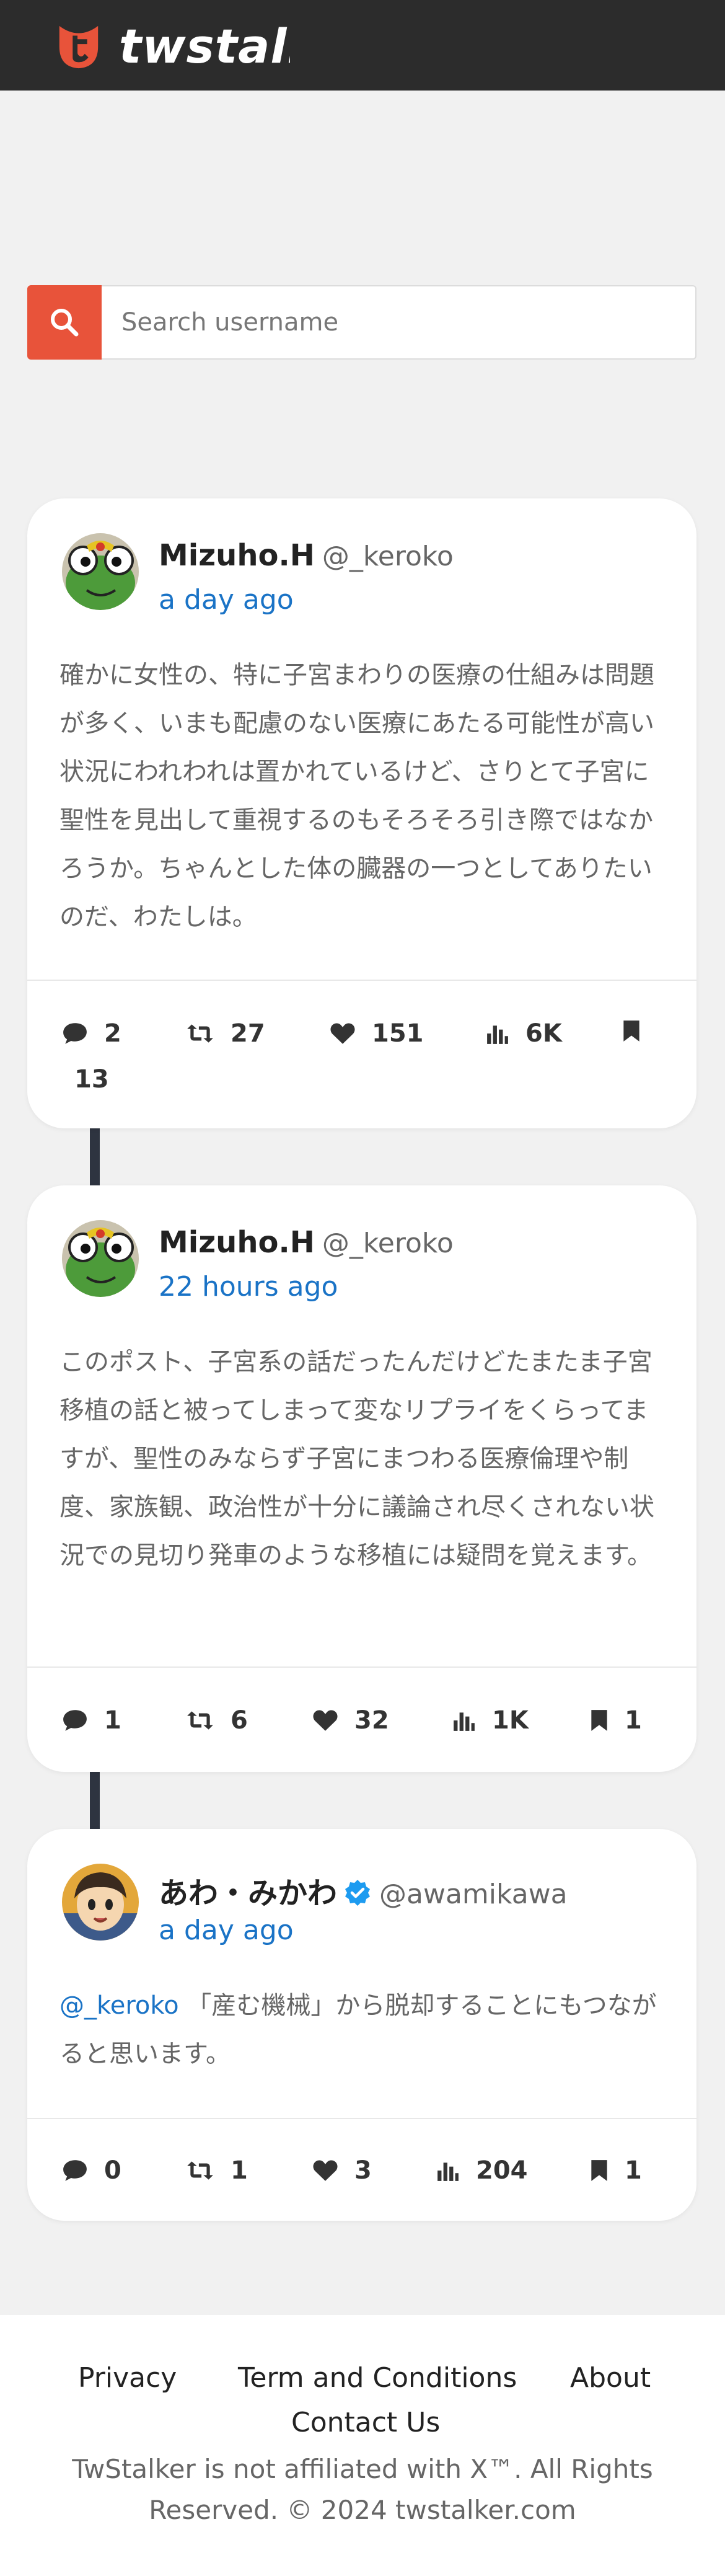 This screenshot has width=725, height=2576. What do you see at coordinates (217, 1721) in the screenshot?
I see `retweet-stat: 6` at bounding box center [217, 1721].